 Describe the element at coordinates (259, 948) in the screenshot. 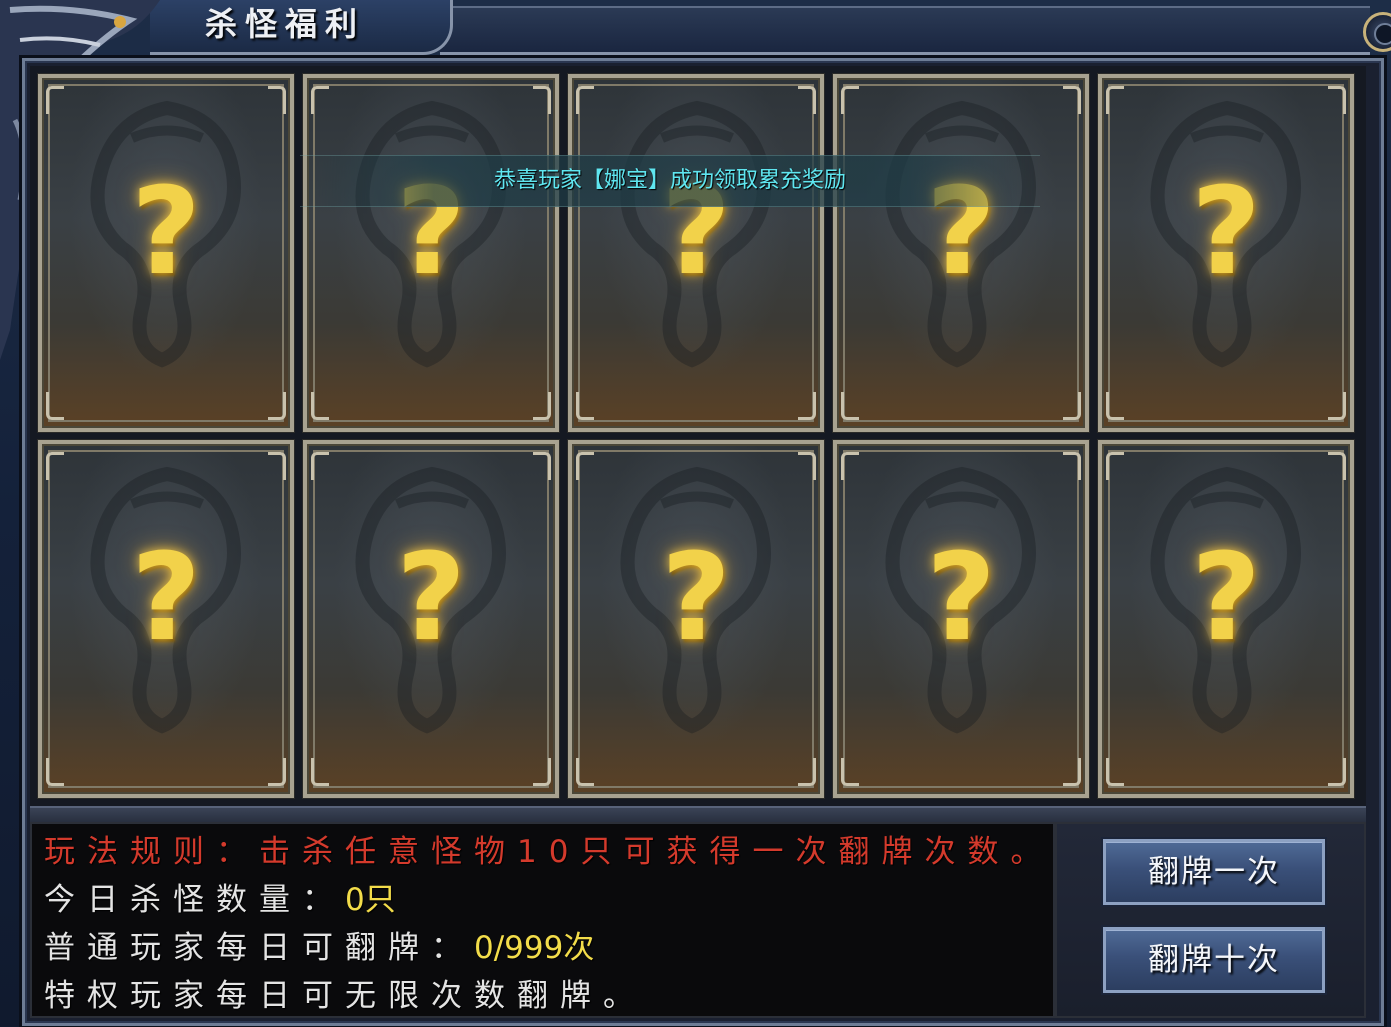

I see `normal-flip-label: 普通玩家每日可翻牌：` at that location.